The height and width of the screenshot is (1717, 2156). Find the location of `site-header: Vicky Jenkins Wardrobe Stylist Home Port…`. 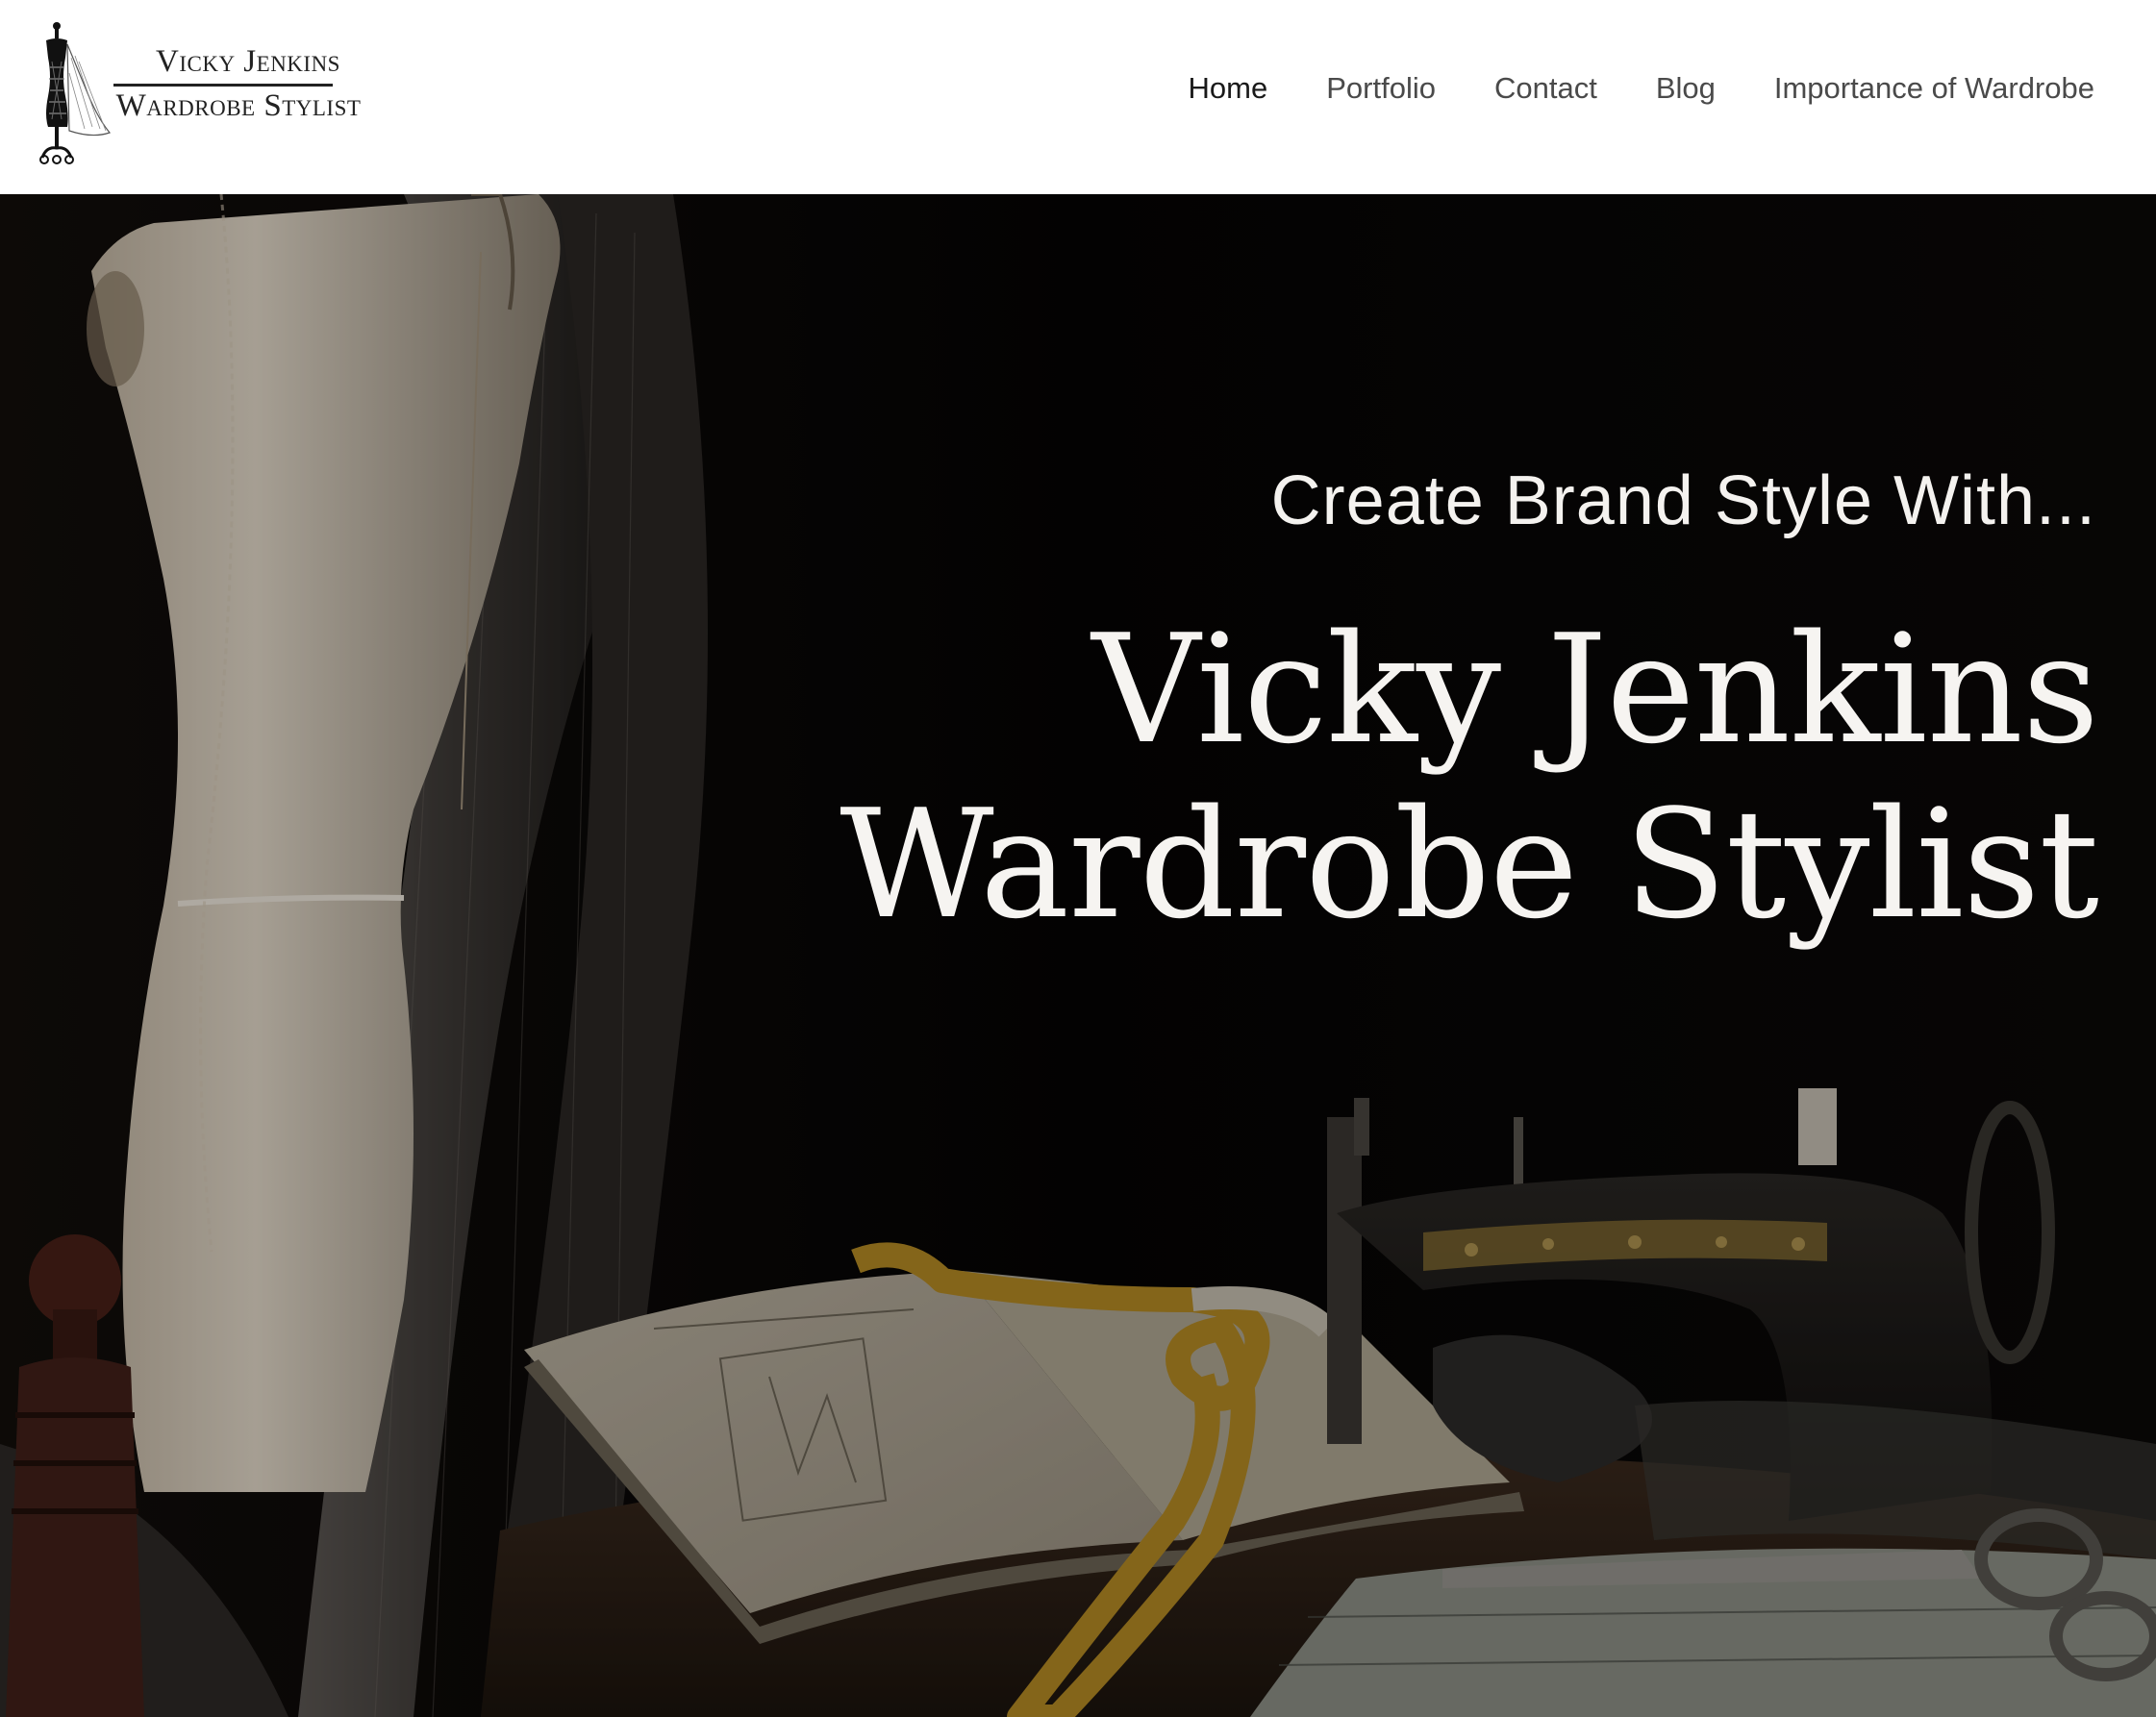

site-header: Vicky Jenkins Wardrobe Stylist Home Port… is located at coordinates (1078, 97).